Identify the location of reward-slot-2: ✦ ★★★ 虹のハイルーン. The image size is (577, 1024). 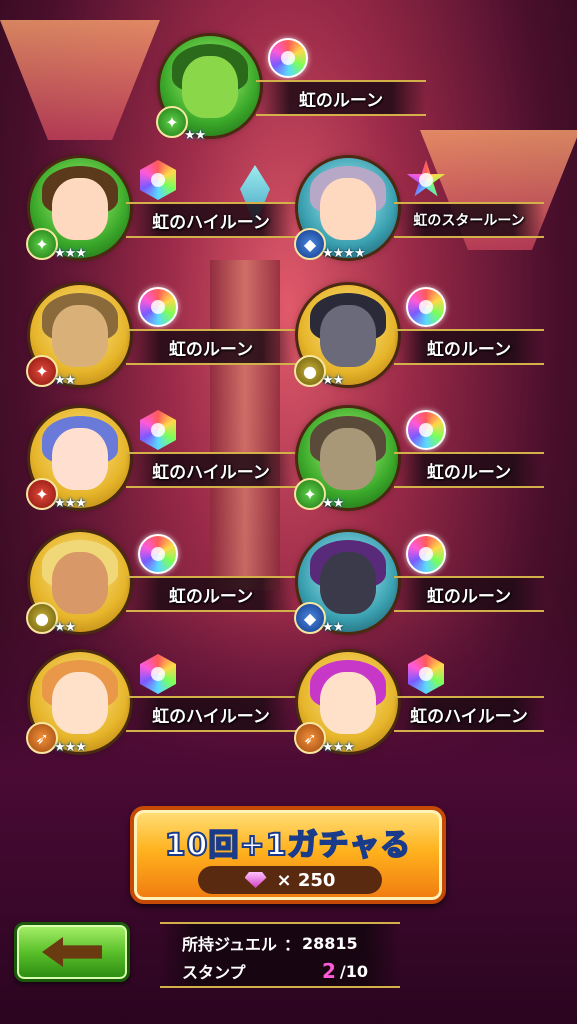
(161, 210).